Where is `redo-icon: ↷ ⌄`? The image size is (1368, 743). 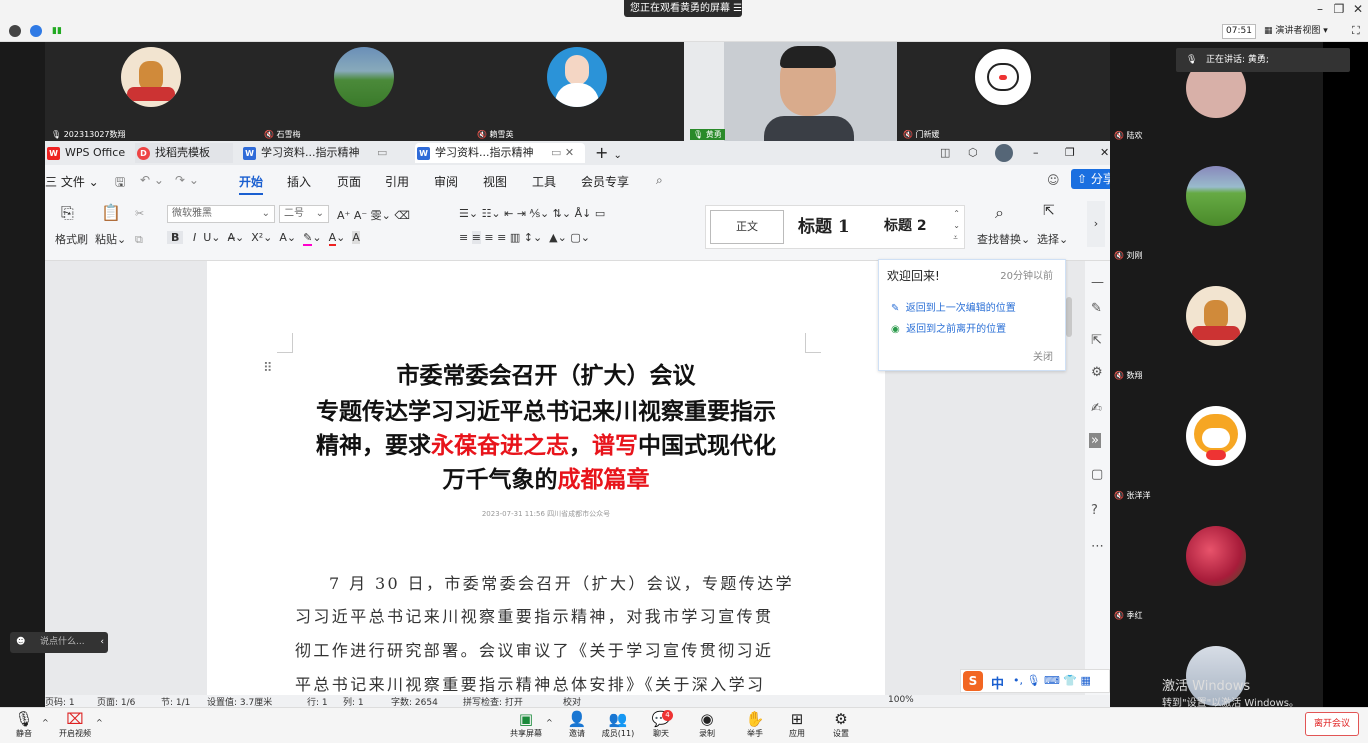
redo-icon: ↷ ⌄ is located at coordinates (187, 180).